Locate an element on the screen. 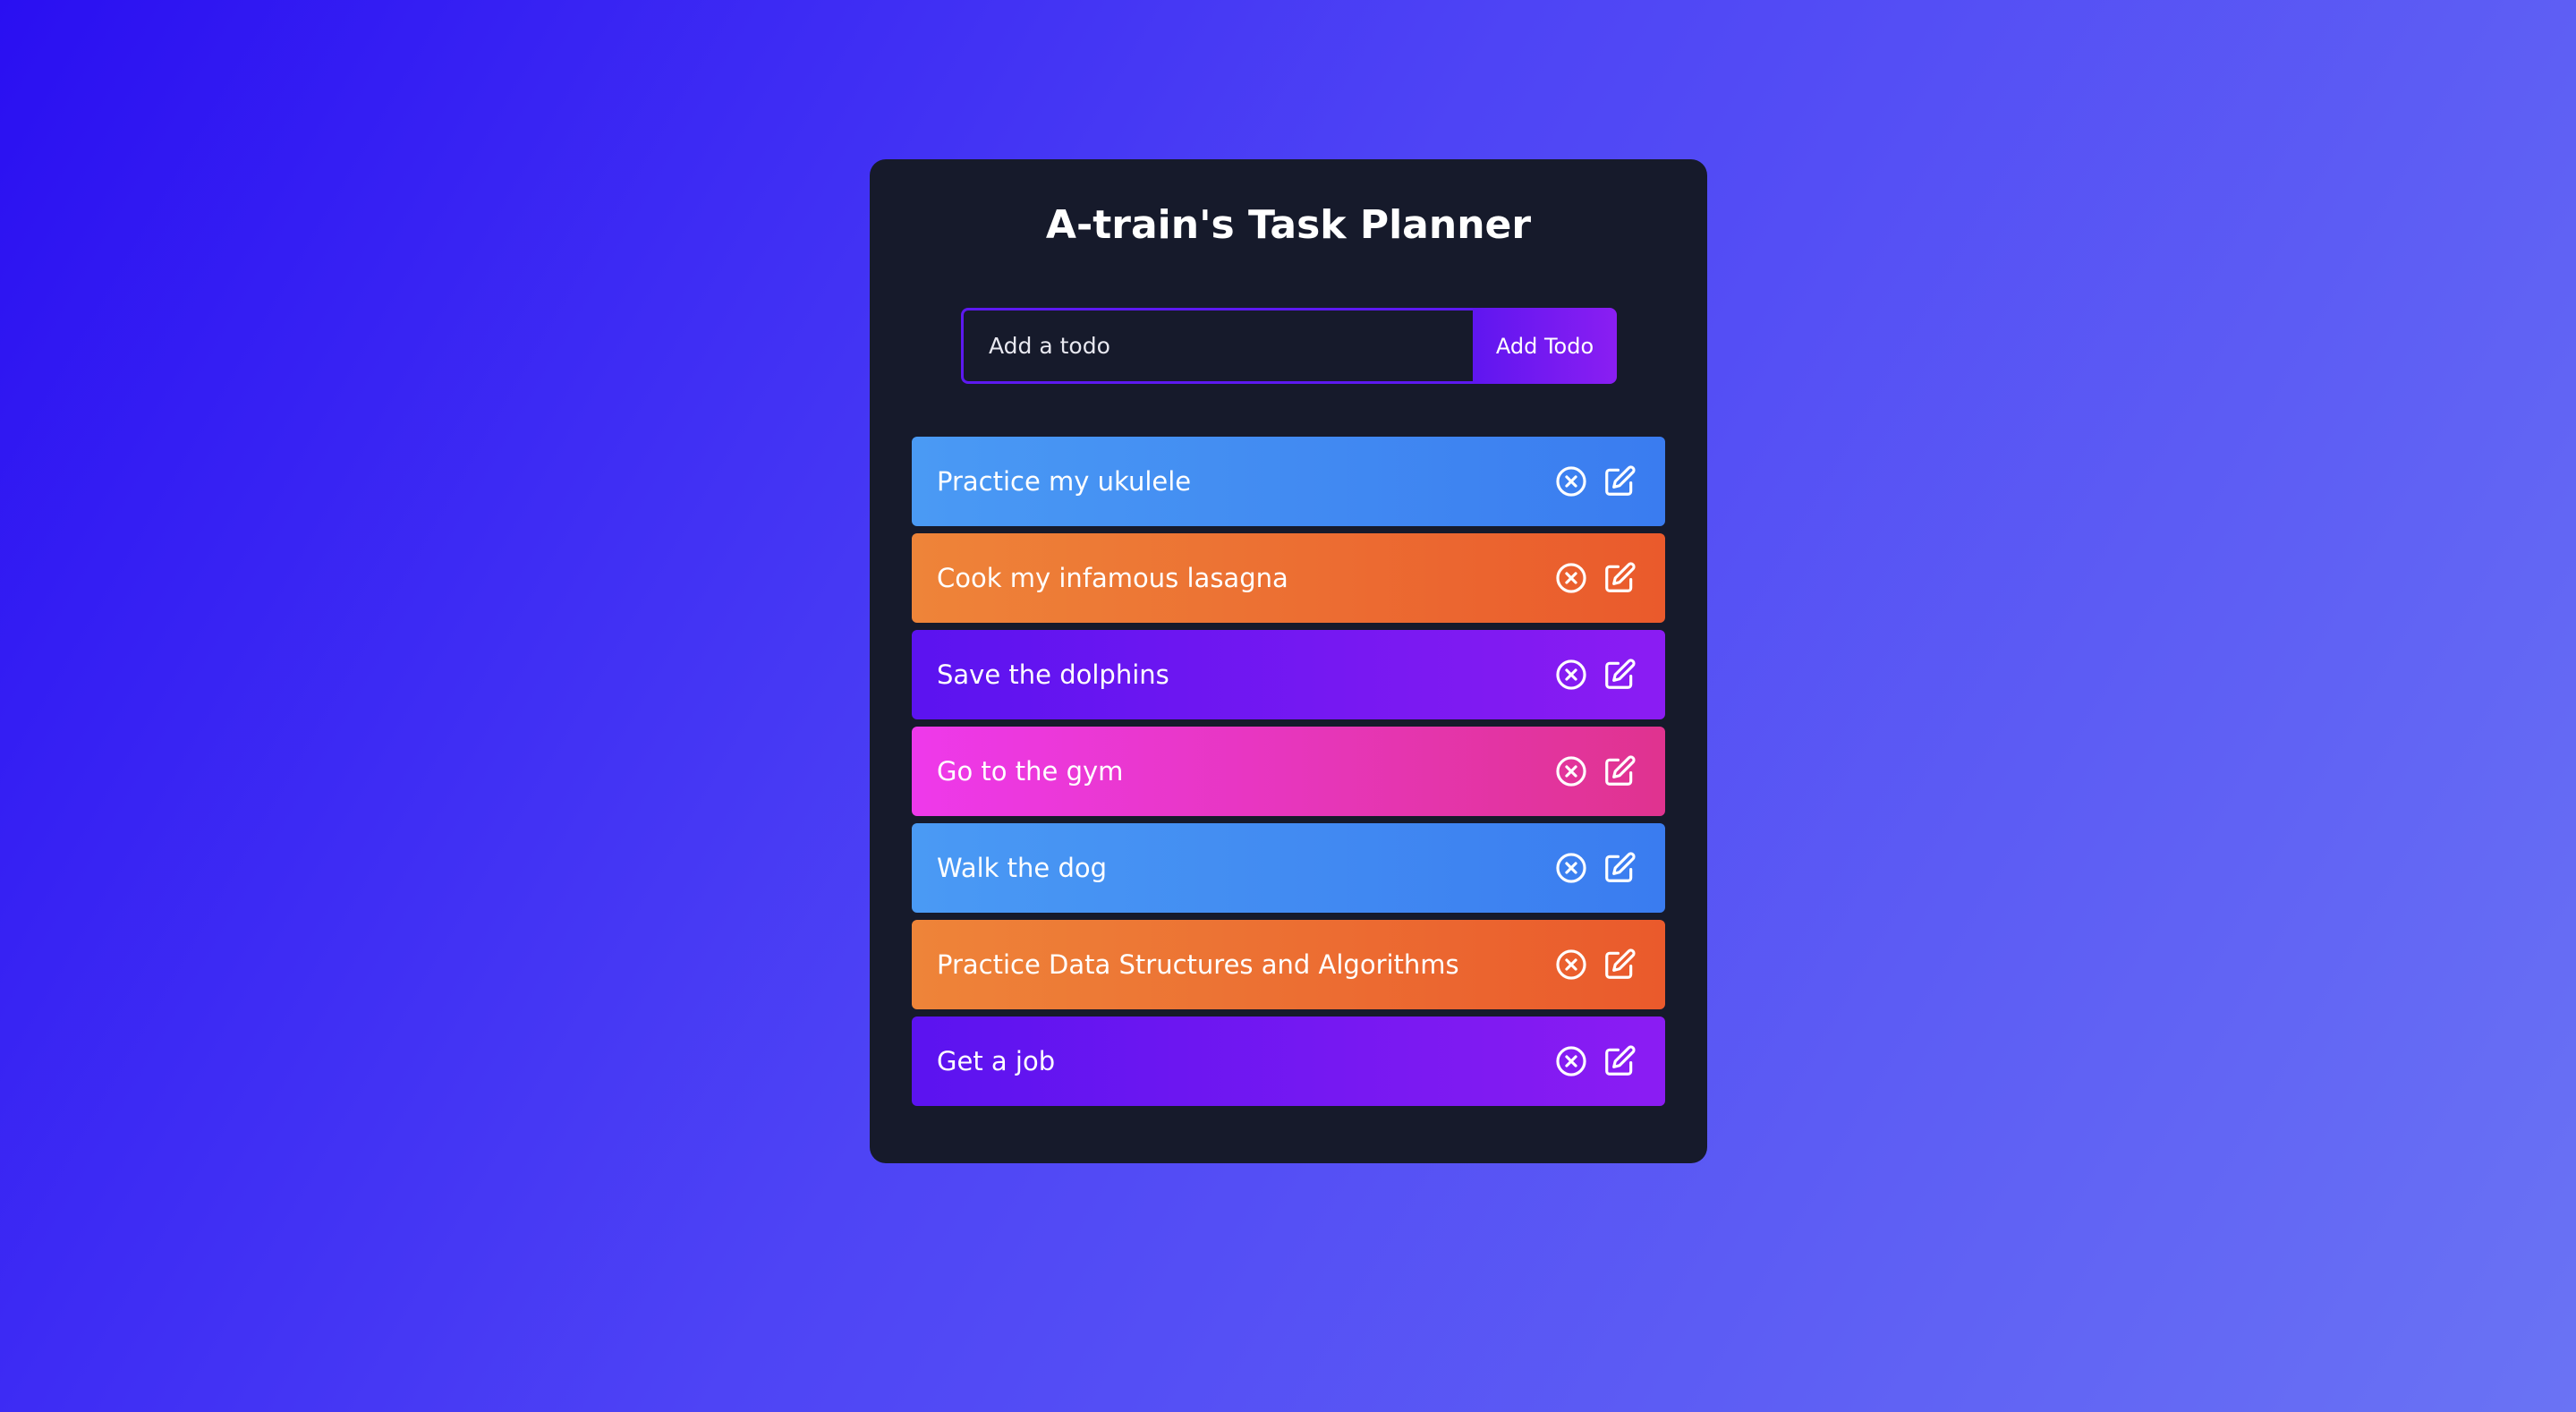 The width and height of the screenshot is (2576, 1412). todo-item: Walk the dog is located at coordinates (1288, 868).